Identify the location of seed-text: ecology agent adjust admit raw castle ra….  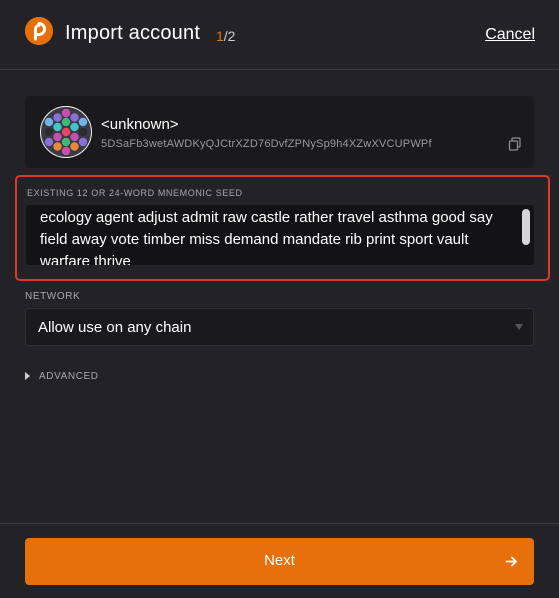
(275, 236).